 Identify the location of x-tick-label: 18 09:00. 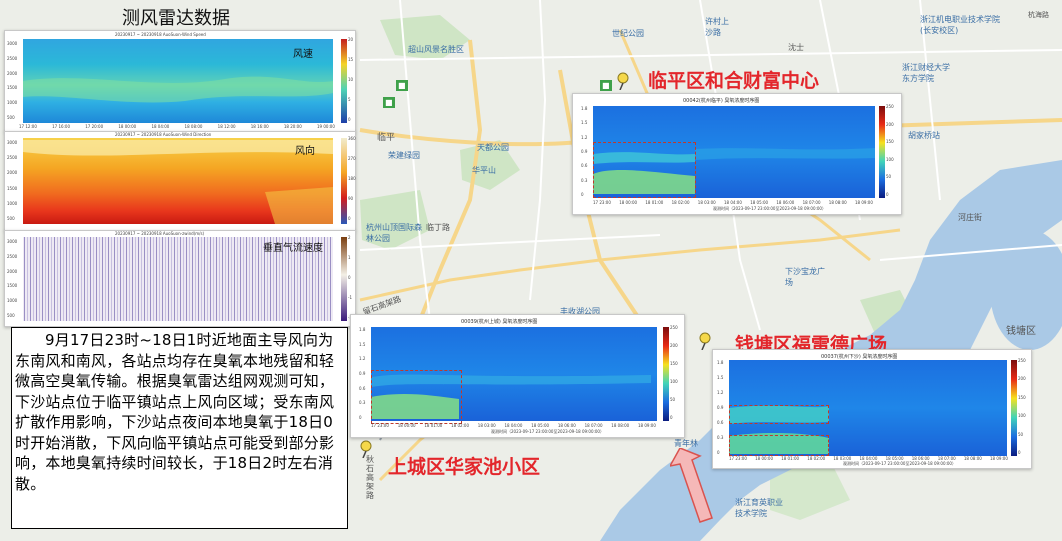
(647, 425).